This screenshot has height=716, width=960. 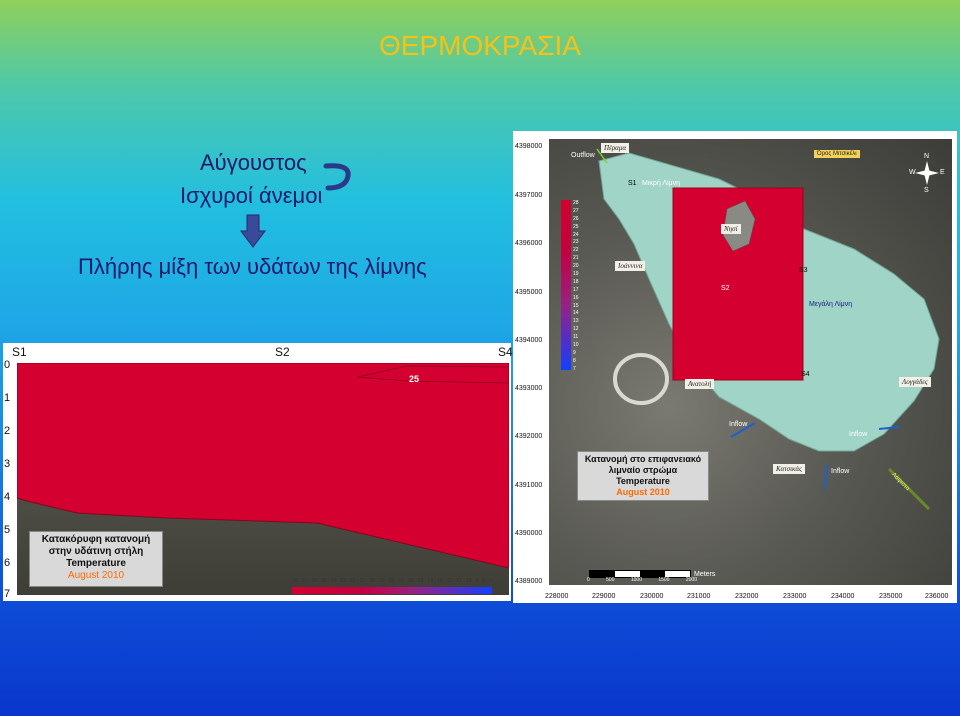 I want to click on colorbar-label: 9, so click(x=477, y=581).